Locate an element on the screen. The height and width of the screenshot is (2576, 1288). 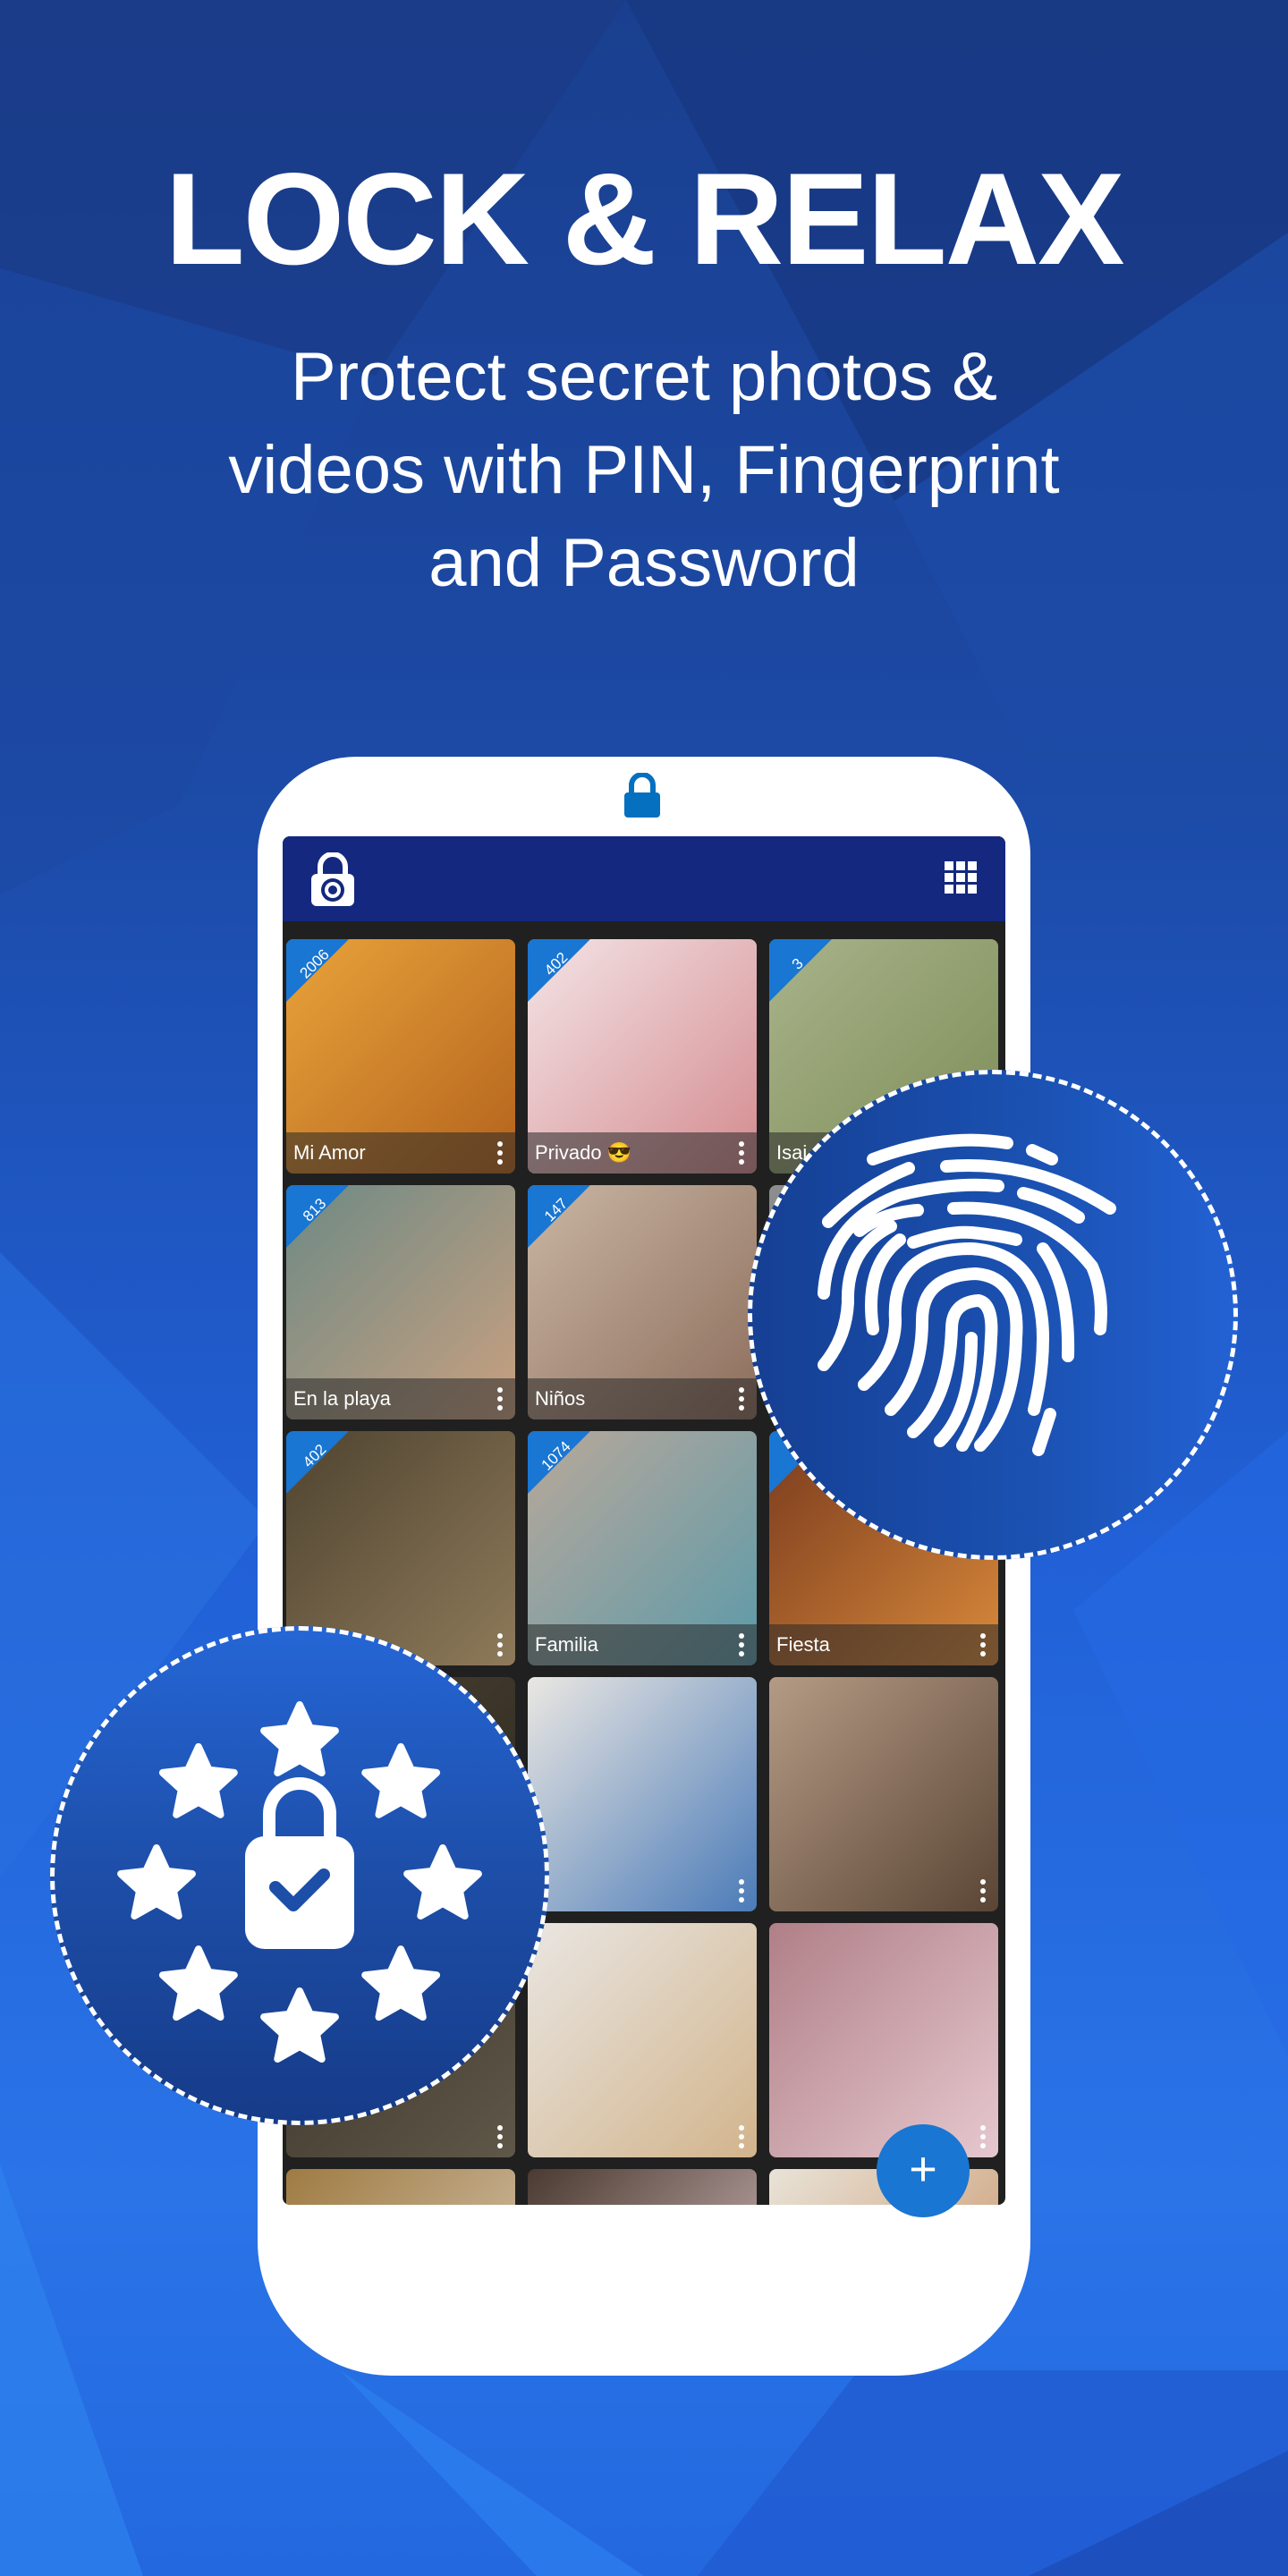
album-name: Niños is located at coordinates (560, 1398).